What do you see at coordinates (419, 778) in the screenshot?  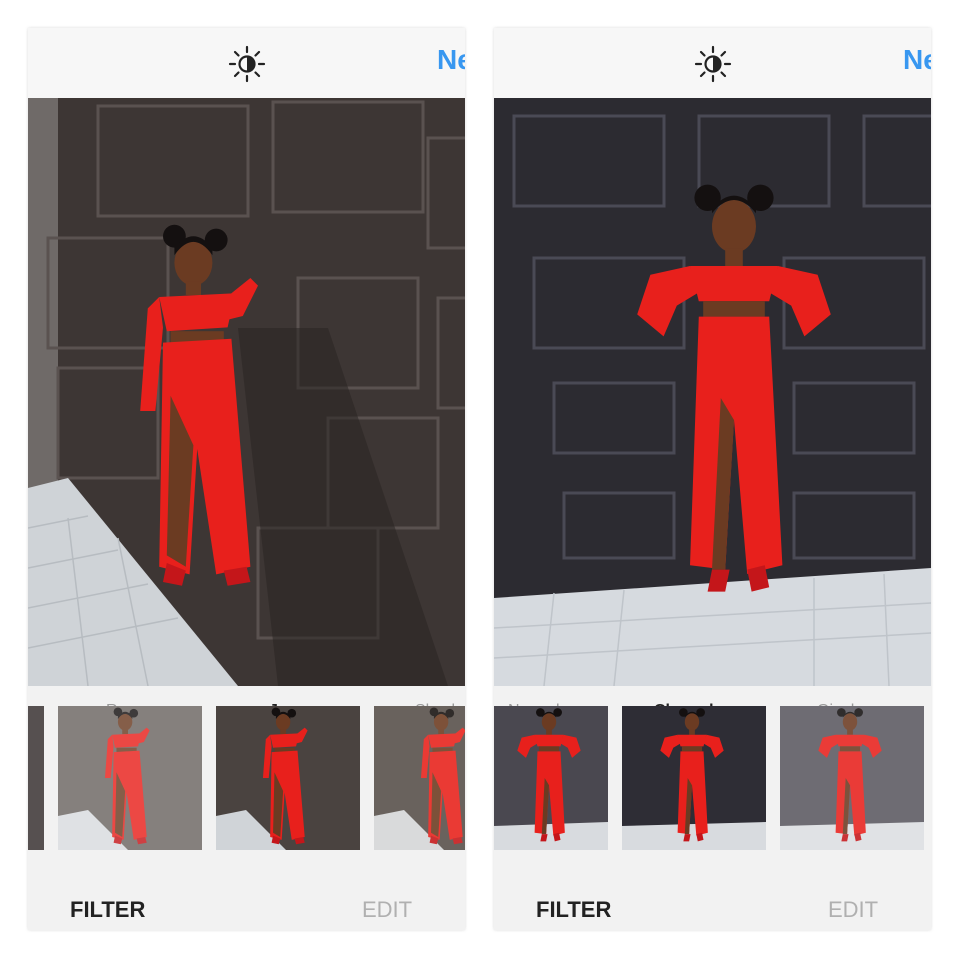 I see `filter-thumbnail-slumber` at bounding box center [419, 778].